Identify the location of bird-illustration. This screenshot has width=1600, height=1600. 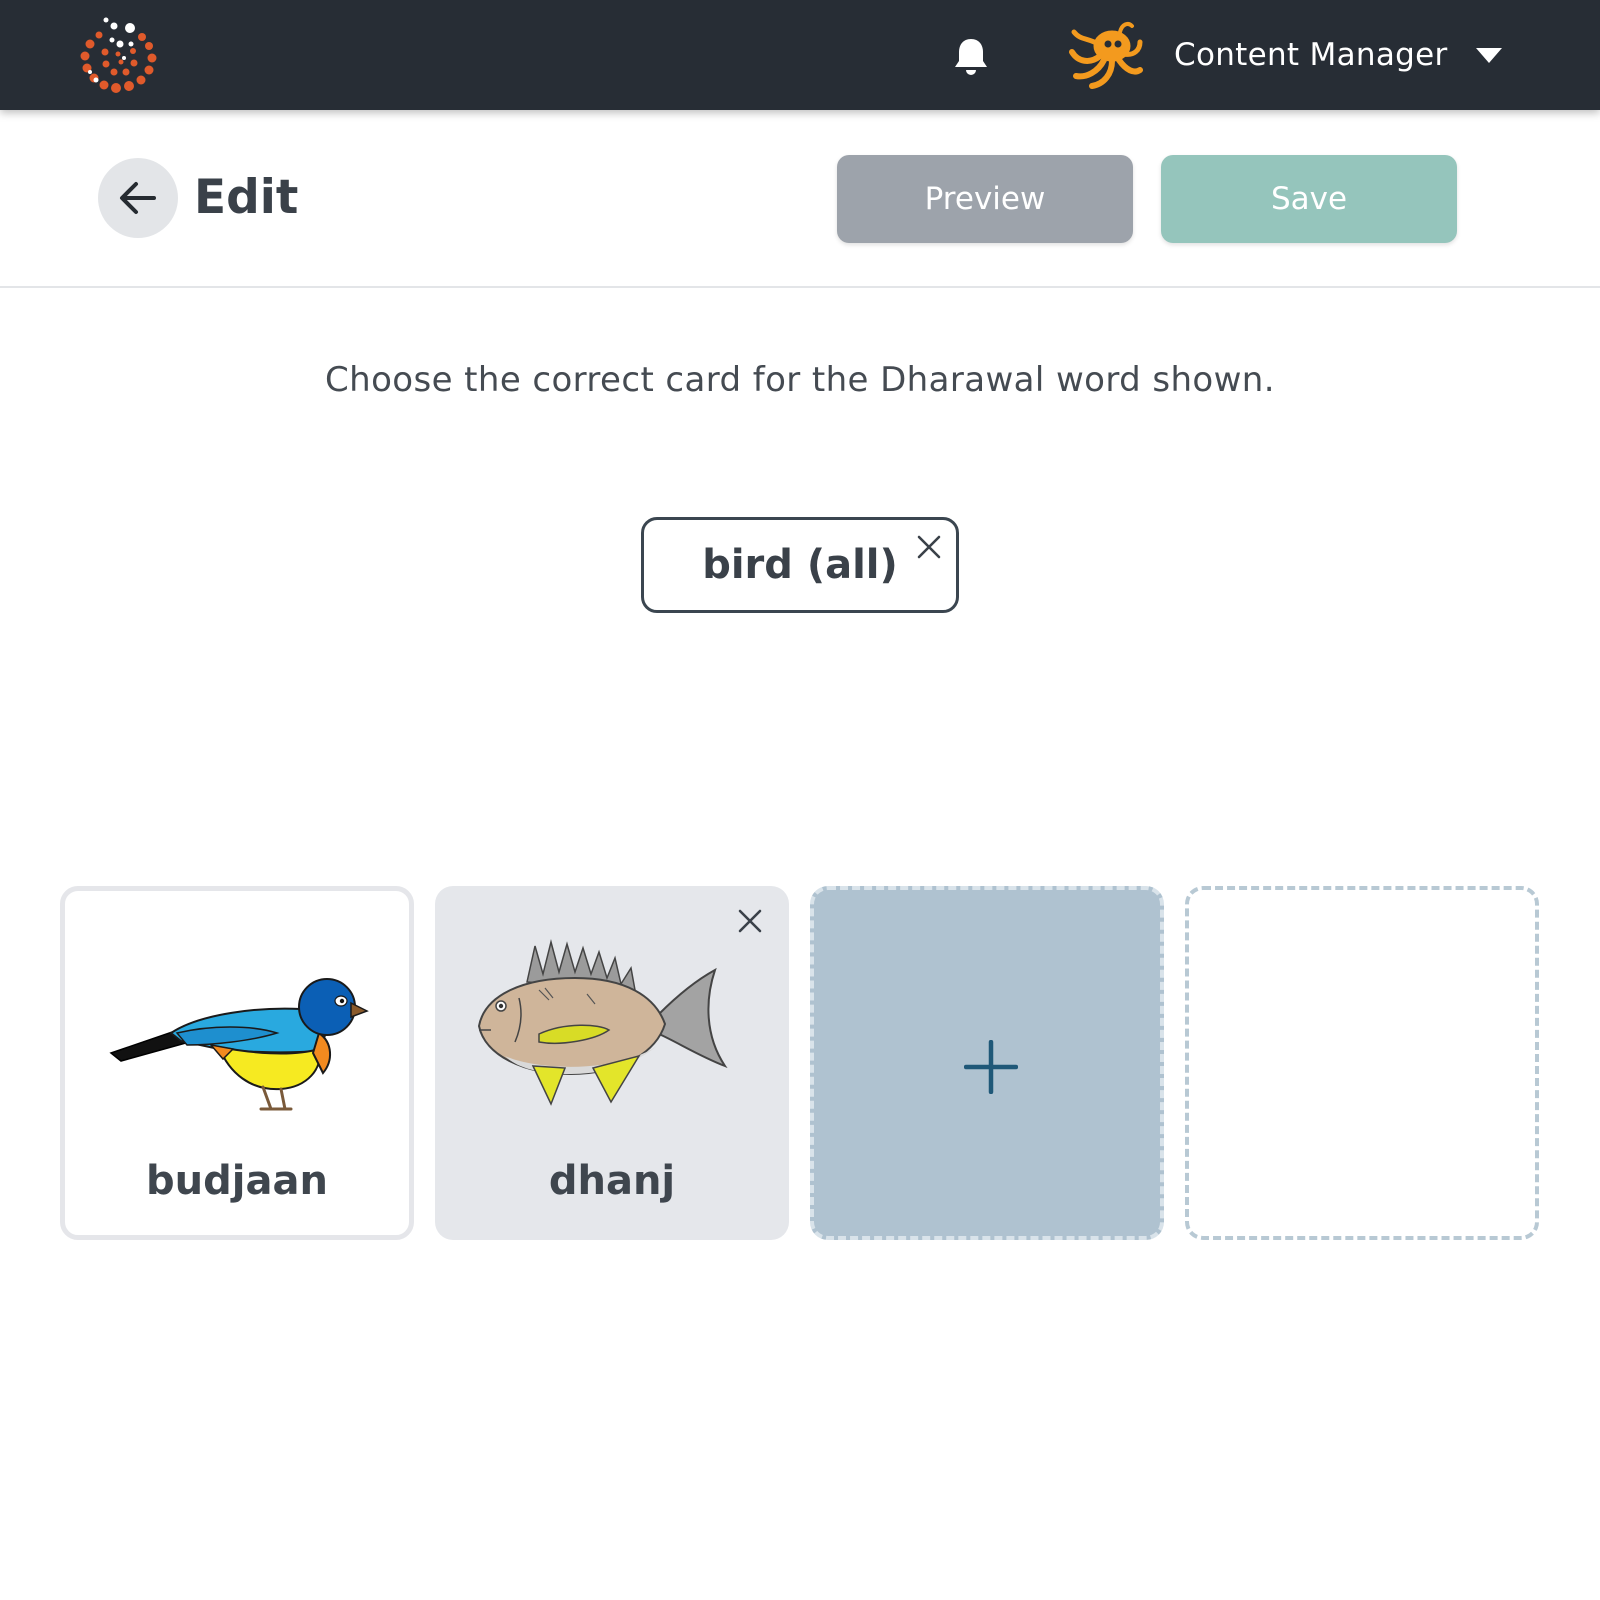
(239, 1044).